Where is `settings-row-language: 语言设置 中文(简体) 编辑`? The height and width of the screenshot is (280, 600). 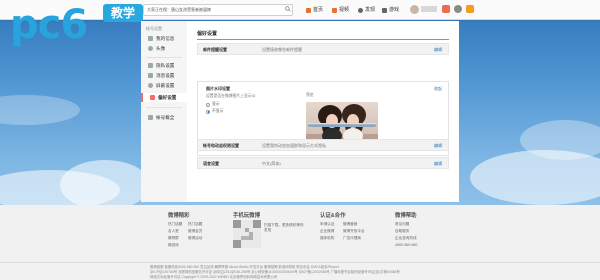 settings-row-language: 语言设置 中文(简体) 编辑 is located at coordinates (323, 163).